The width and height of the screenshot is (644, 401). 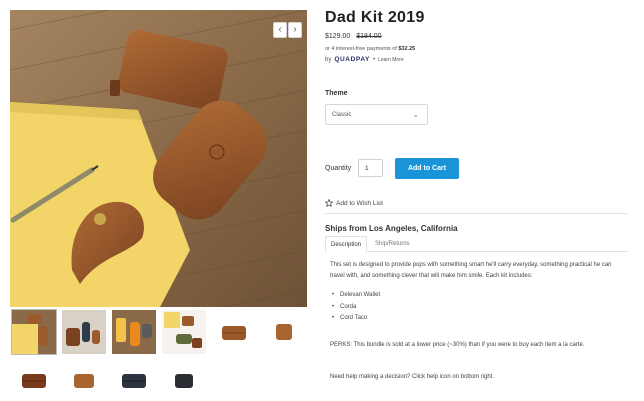 What do you see at coordinates (476, 244) in the screenshot?
I see `details-tabs: Description Ship/Returns` at bounding box center [476, 244].